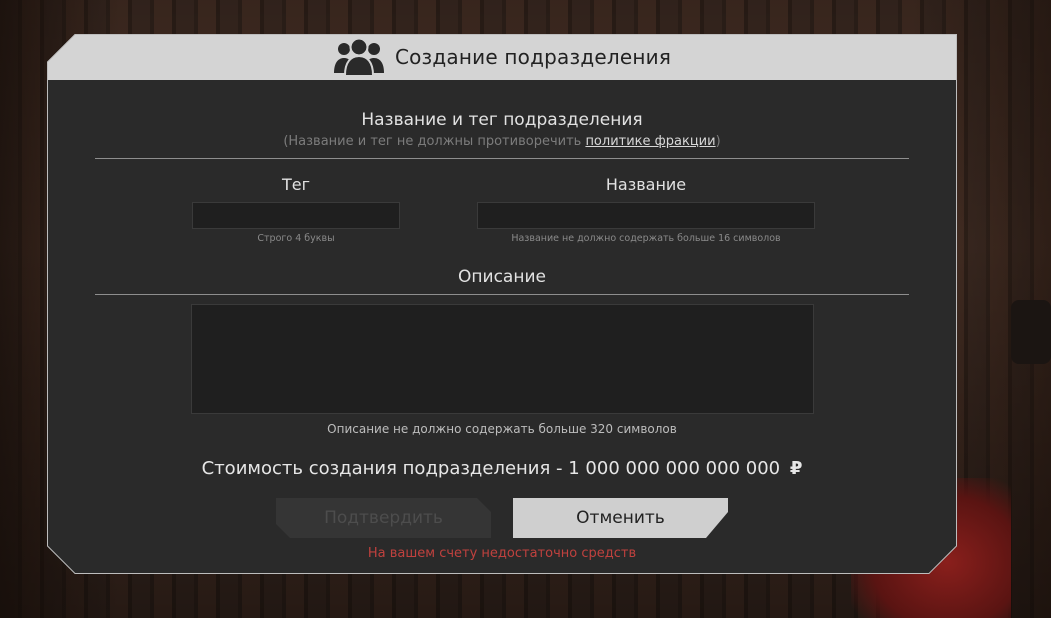 Image resolution: width=1051 pixels, height=618 pixels. What do you see at coordinates (296, 215) in the screenshot?
I see `tag-input` at bounding box center [296, 215].